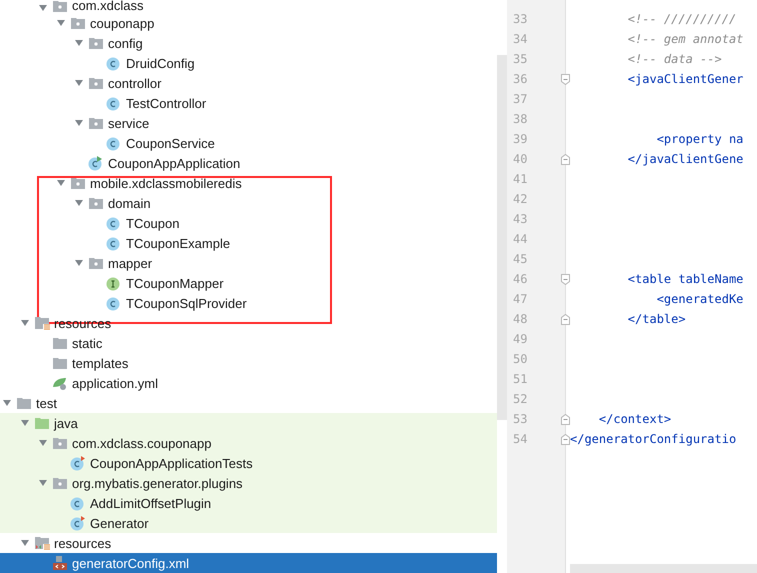 This screenshot has height=573, width=757. Describe the element at coordinates (100, 363) in the screenshot. I see `tree-item-label: templates` at that location.